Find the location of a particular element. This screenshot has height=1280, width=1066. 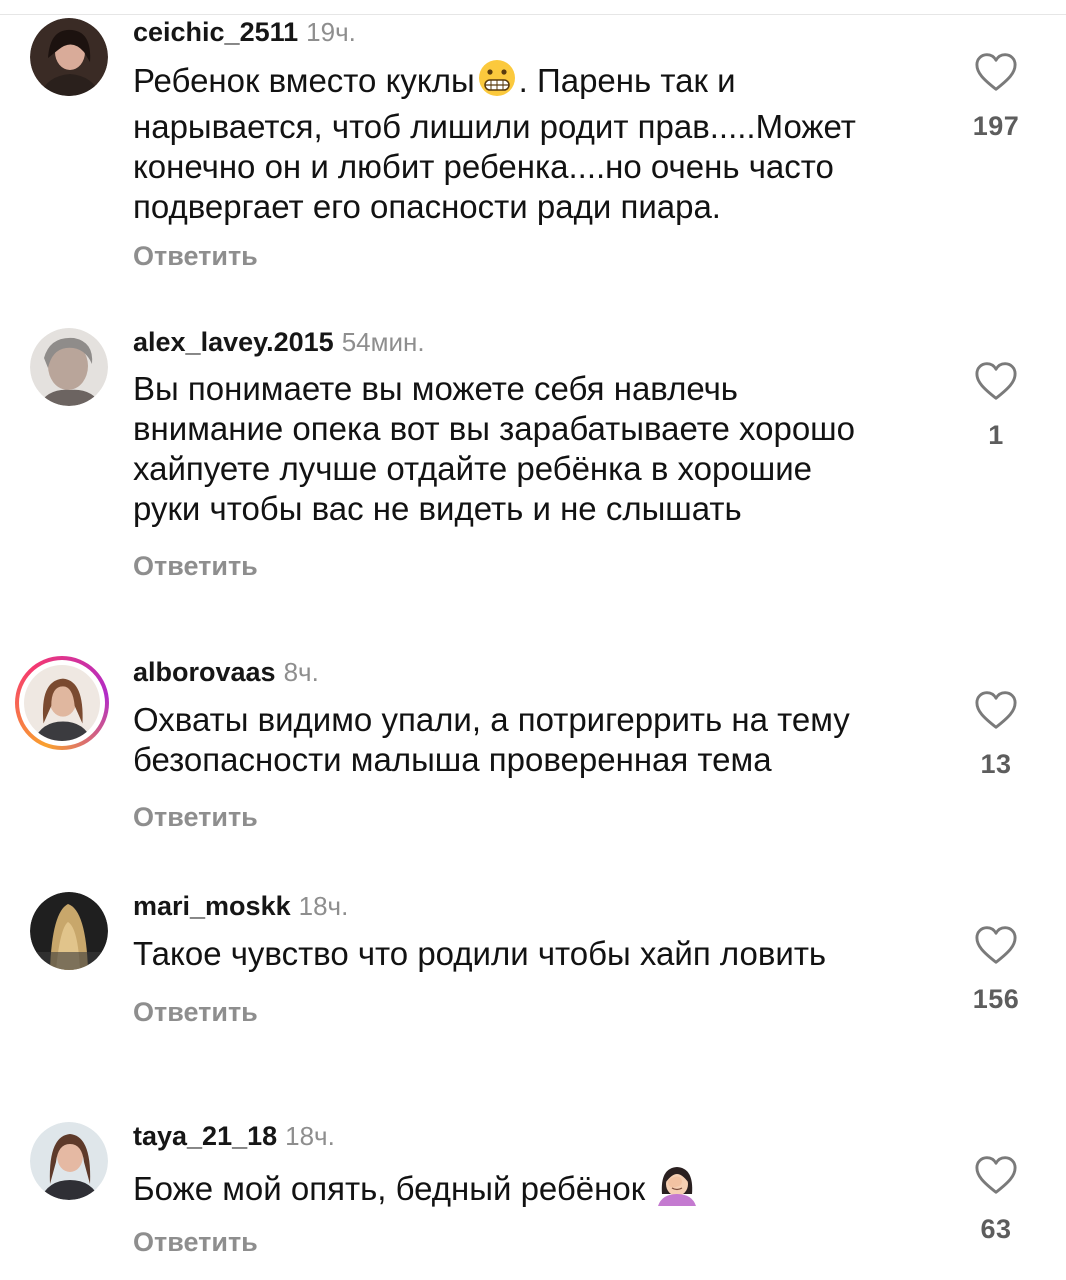

username: alex_lavey.2015 is located at coordinates (233, 342).